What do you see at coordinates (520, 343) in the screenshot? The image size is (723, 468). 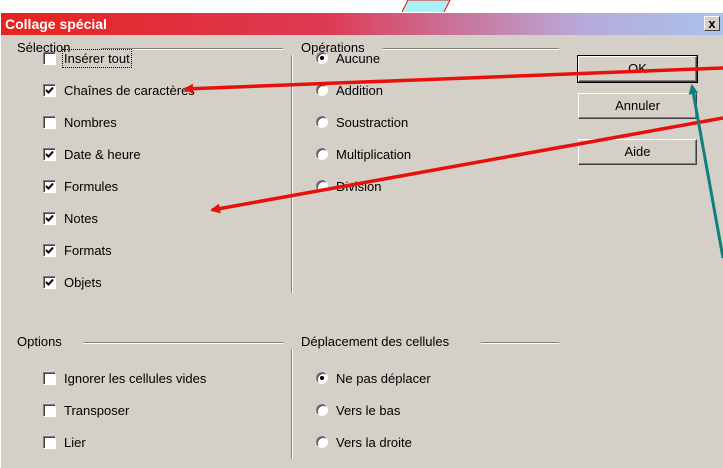 I see `shift-group-line` at bounding box center [520, 343].